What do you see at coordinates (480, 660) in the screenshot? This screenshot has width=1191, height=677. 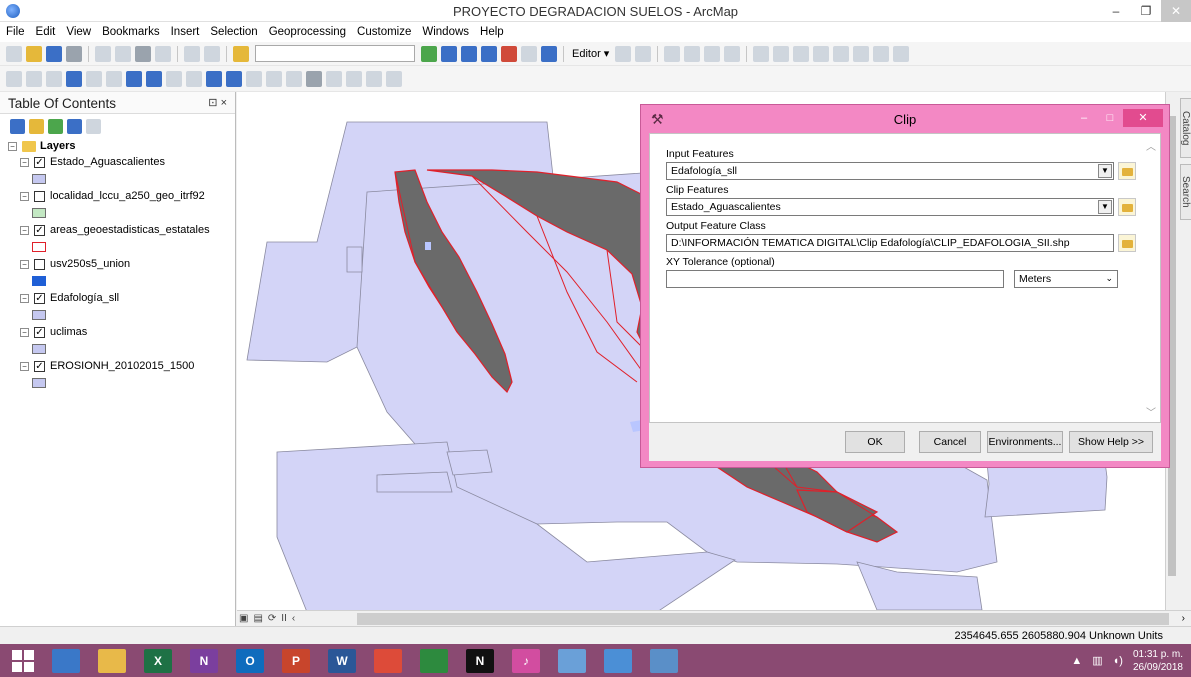 I see `netflix-icon: N` at bounding box center [480, 660].